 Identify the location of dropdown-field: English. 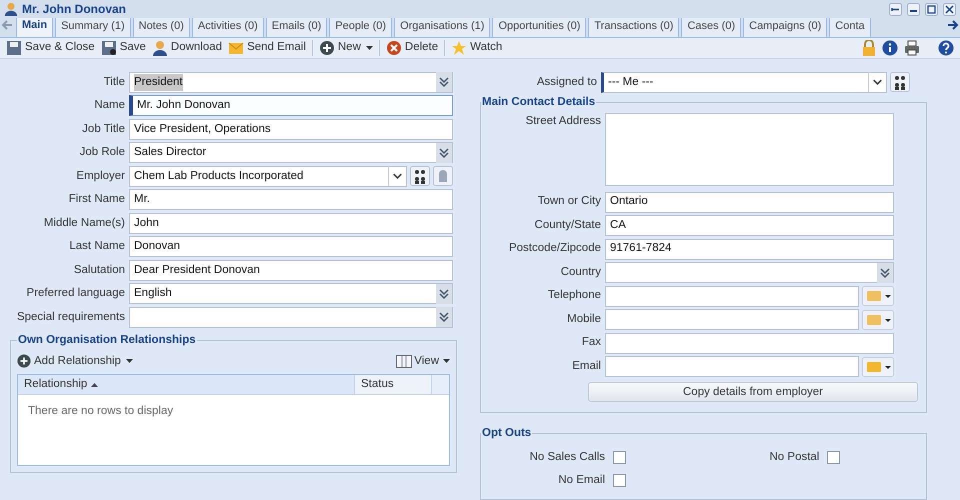
(291, 293).